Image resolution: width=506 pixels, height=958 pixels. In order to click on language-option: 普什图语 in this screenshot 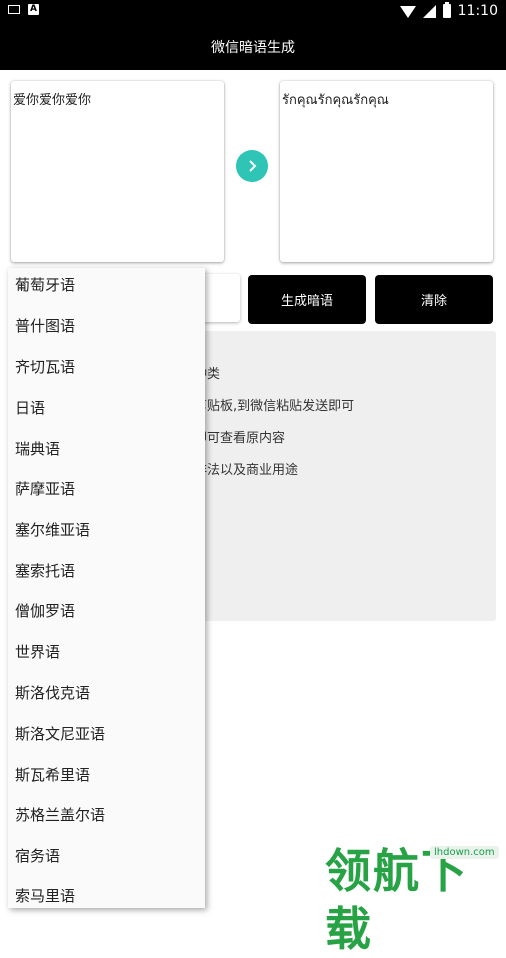, I will do `click(45, 325)`.